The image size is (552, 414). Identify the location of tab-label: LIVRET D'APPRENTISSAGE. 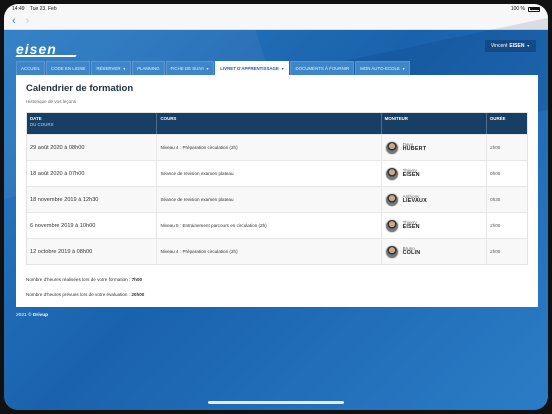
(249, 68).